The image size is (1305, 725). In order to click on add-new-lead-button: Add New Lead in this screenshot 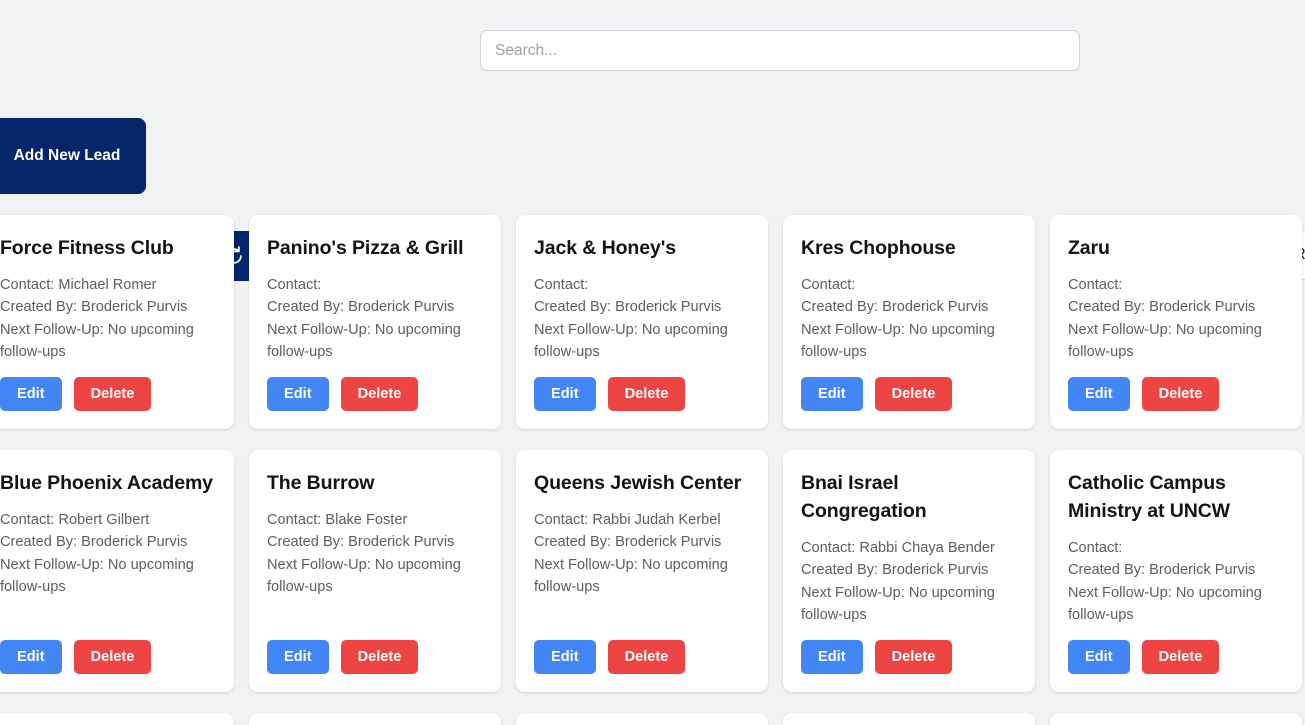, I will do `click(73, 156)`.